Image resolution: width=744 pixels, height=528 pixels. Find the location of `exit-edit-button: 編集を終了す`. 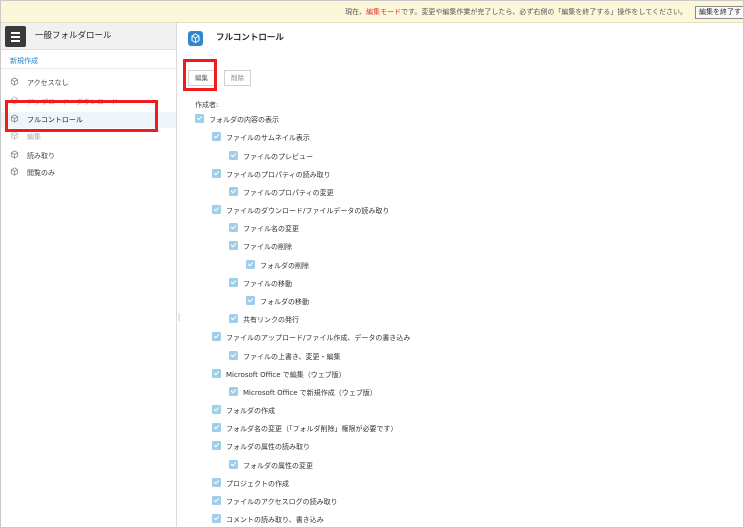

exit-edit-button: 編集を終了す is located at coordinates (719, 12).